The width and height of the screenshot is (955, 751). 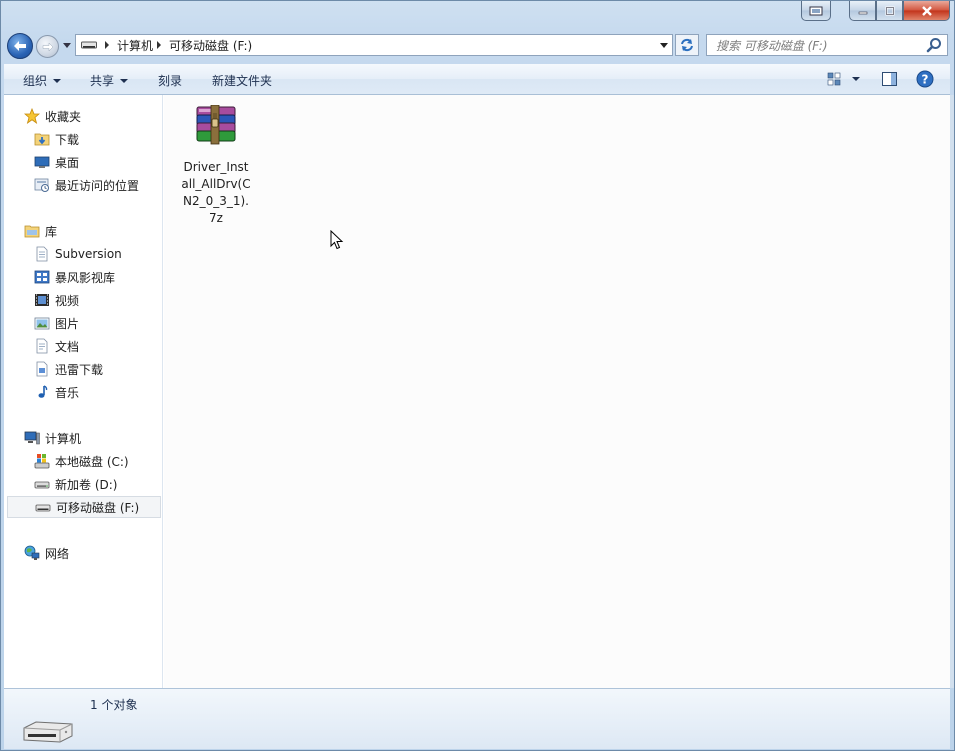 I want to click on sidebar-item-libraries: 库, so click(x=92, y=231).